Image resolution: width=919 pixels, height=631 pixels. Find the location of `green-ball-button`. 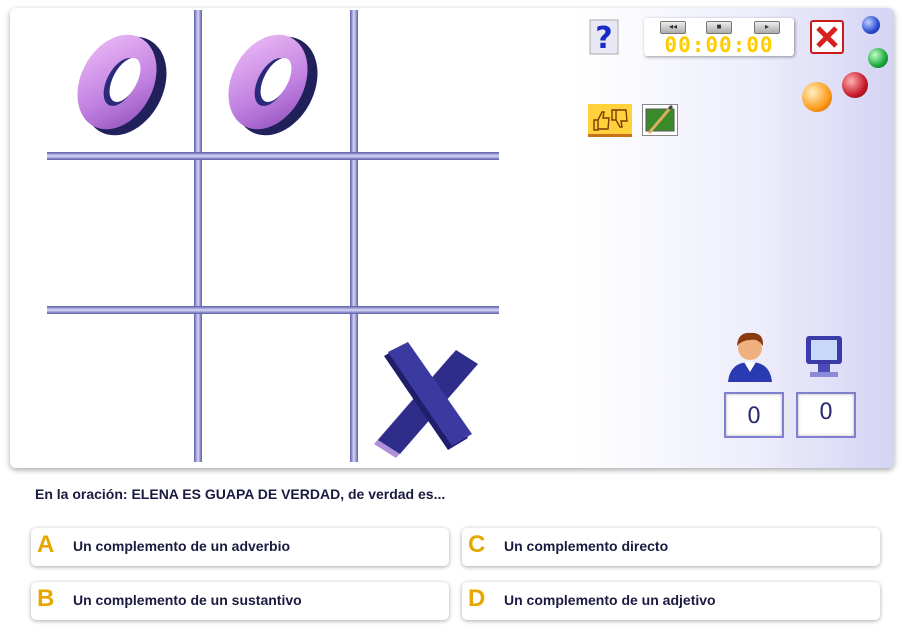

green-ball-button is located at coordinates (878, 58).